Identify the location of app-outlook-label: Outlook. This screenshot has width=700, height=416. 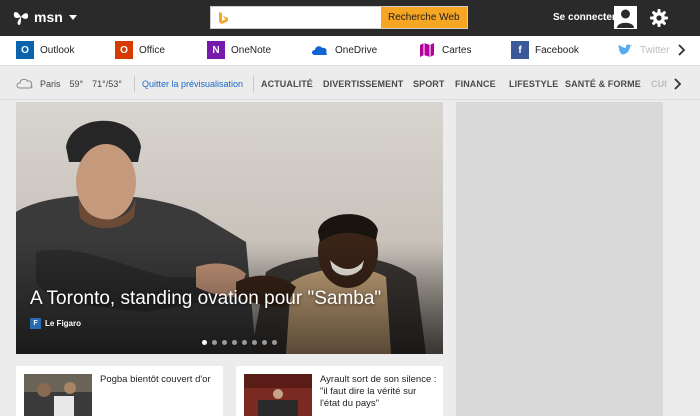
(57, 50).